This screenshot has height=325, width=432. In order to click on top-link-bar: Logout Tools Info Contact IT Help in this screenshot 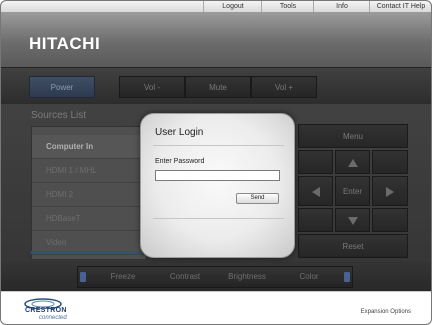, I will do `click(216, 7)`.